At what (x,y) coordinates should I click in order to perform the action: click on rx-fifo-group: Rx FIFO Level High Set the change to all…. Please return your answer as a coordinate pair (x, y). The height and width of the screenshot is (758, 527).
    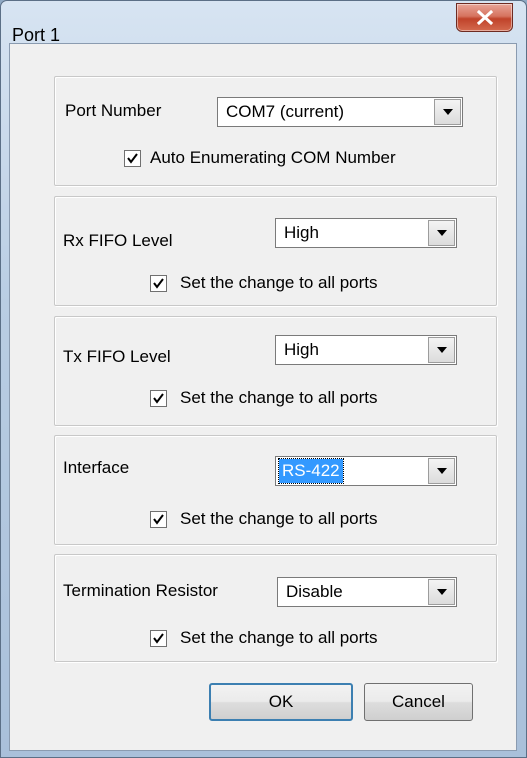
    Looking at the image, I should click on (275, 251).